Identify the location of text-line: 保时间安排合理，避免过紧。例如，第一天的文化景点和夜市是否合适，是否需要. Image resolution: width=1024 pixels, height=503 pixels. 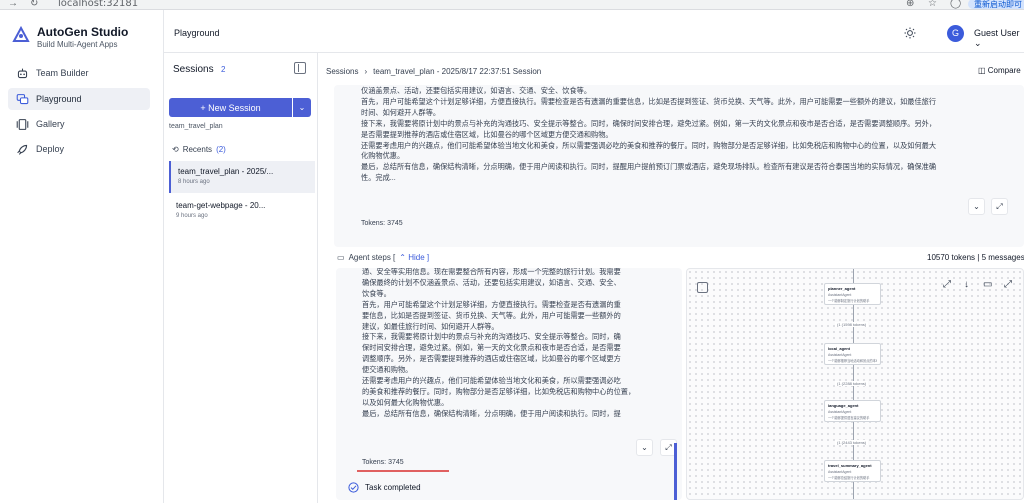
(491, 348).